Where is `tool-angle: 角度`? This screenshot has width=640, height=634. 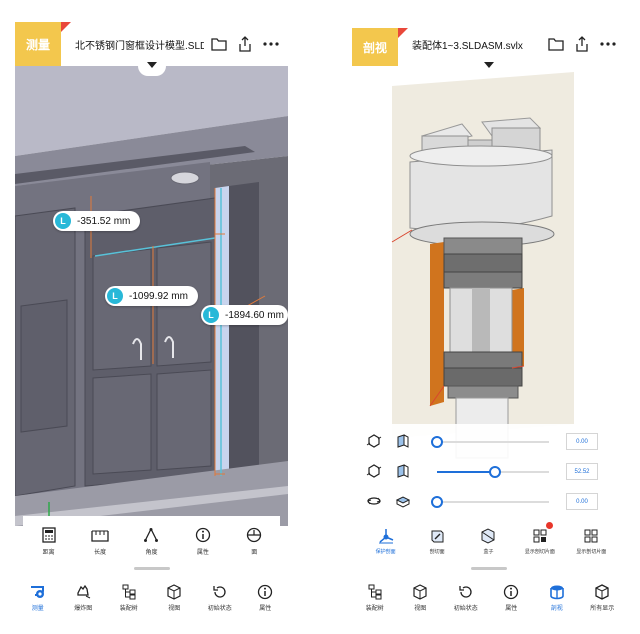
tool-angle: 角度 is located at coordinates (151, 540).